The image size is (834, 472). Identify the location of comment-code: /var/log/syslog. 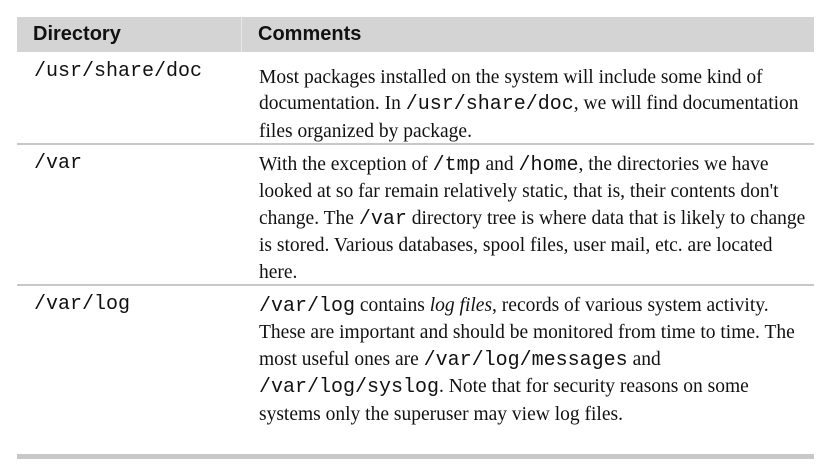
(349, 388).